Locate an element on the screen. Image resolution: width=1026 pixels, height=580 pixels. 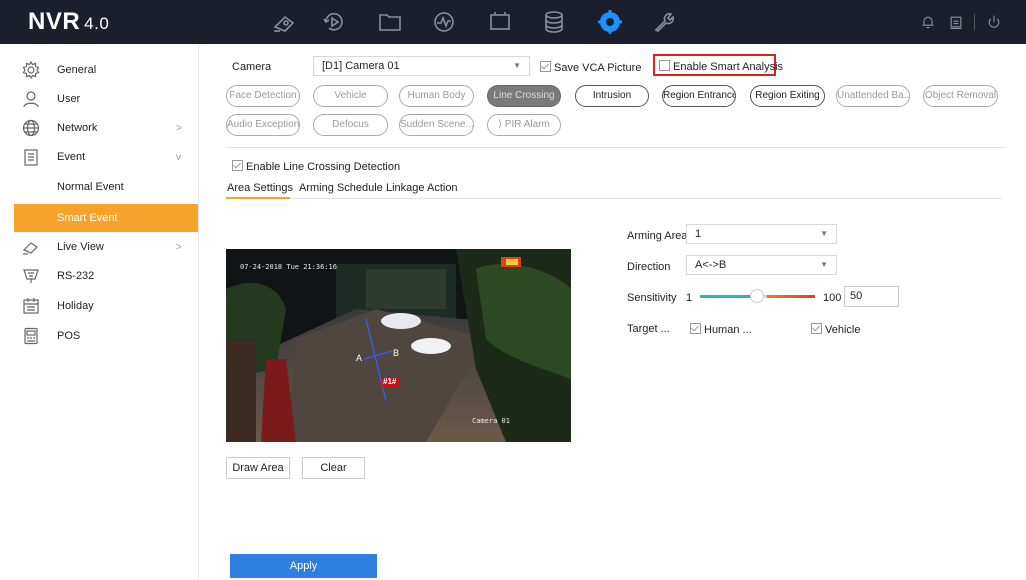
sidebar-item-pos: POS is located at coordinates (99, 336).